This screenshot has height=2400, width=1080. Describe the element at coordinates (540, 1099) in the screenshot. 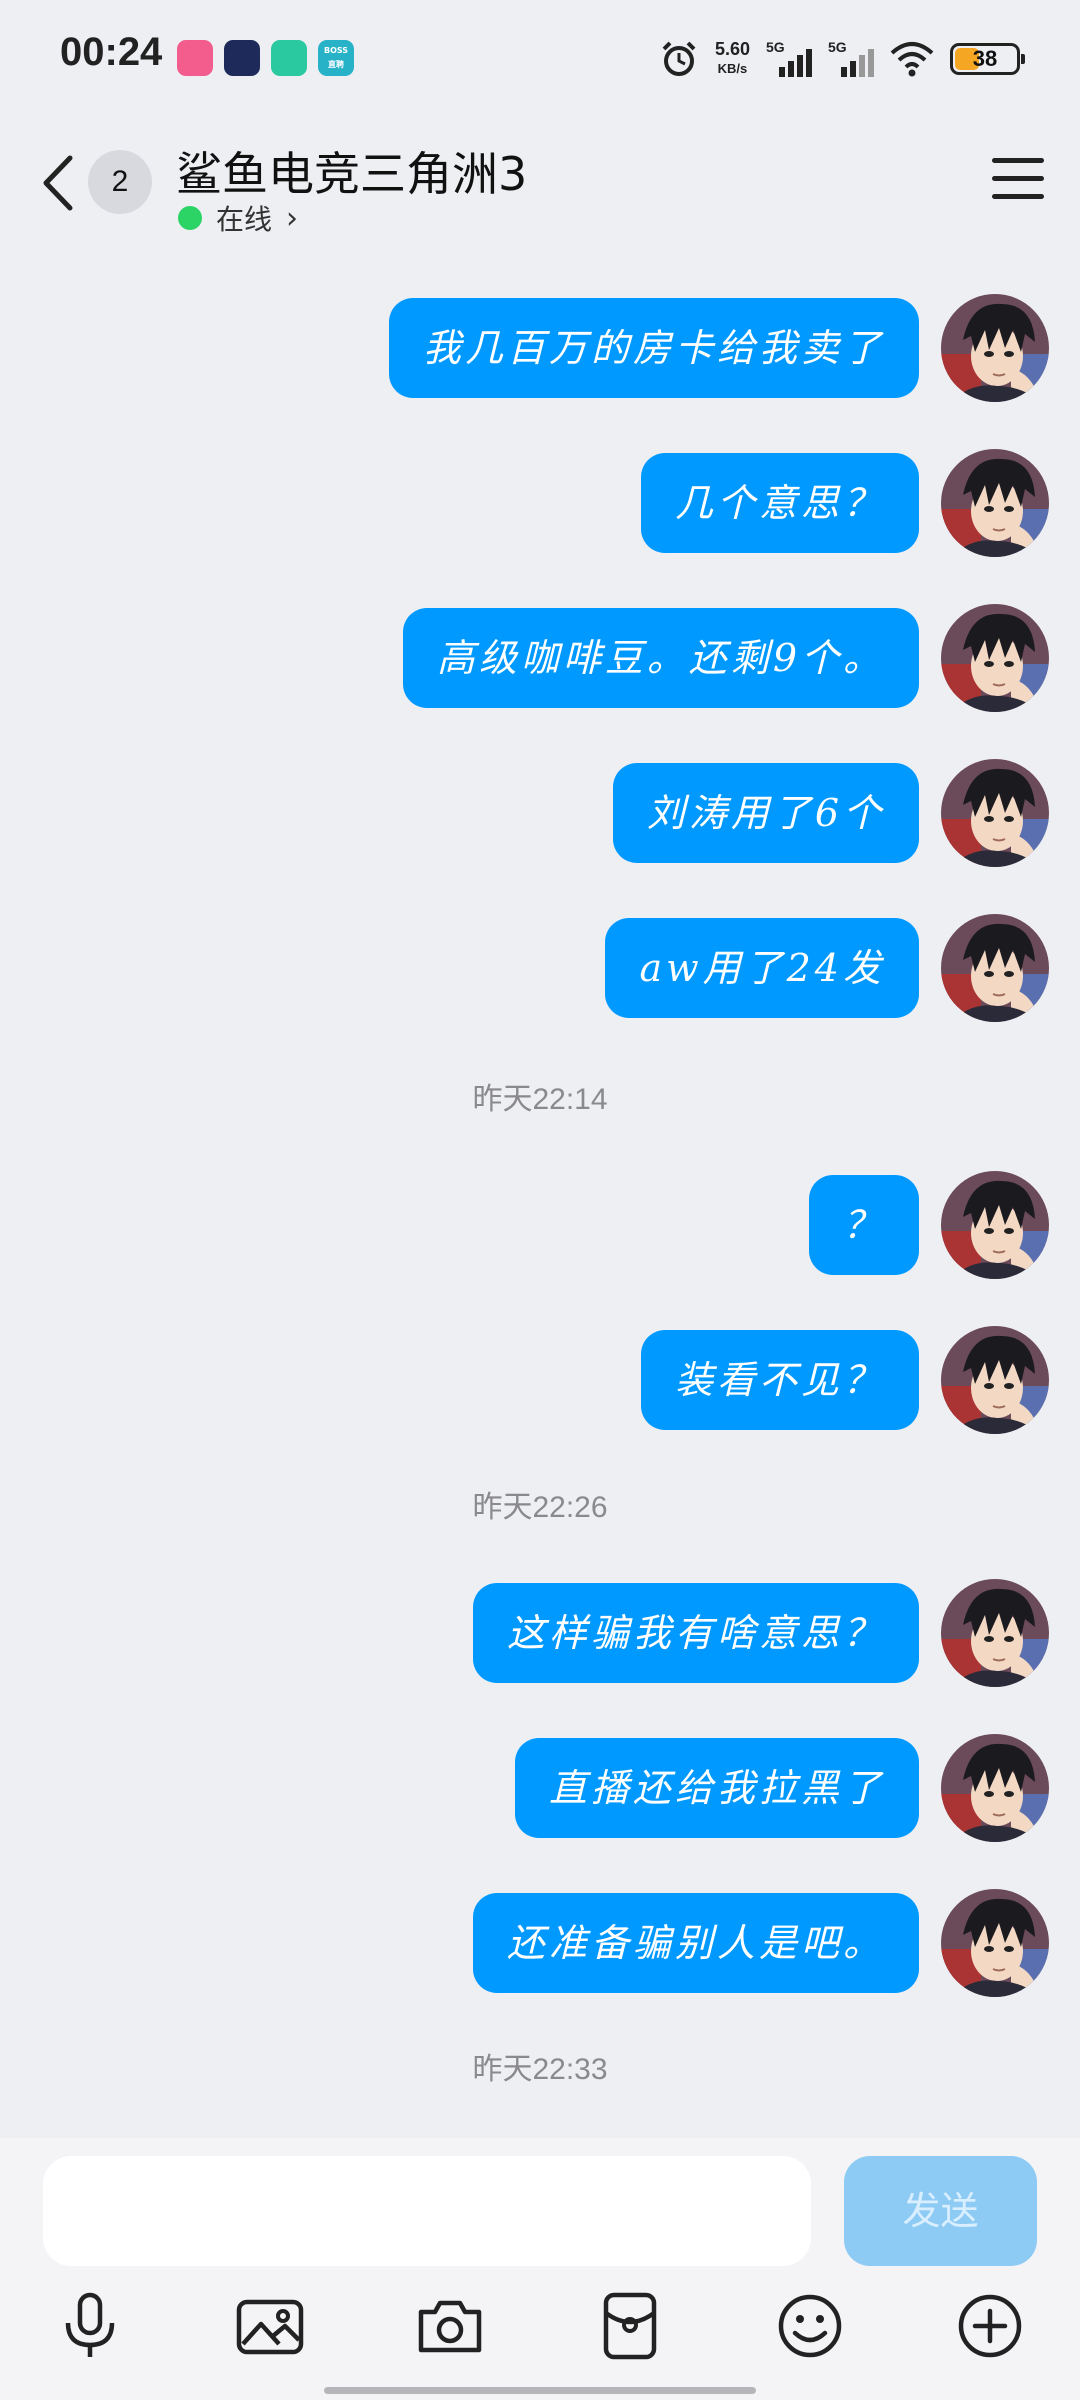

I see `message-timestamp: 昨天22:14` at that location.